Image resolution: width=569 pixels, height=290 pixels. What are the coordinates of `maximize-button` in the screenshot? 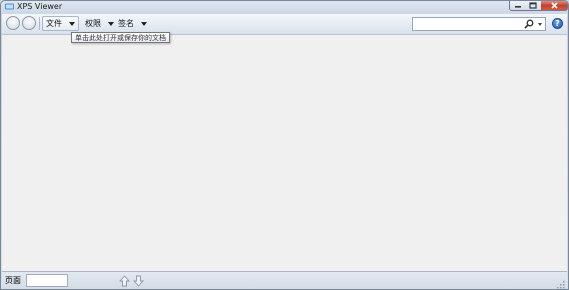 It's located at (533, 6).